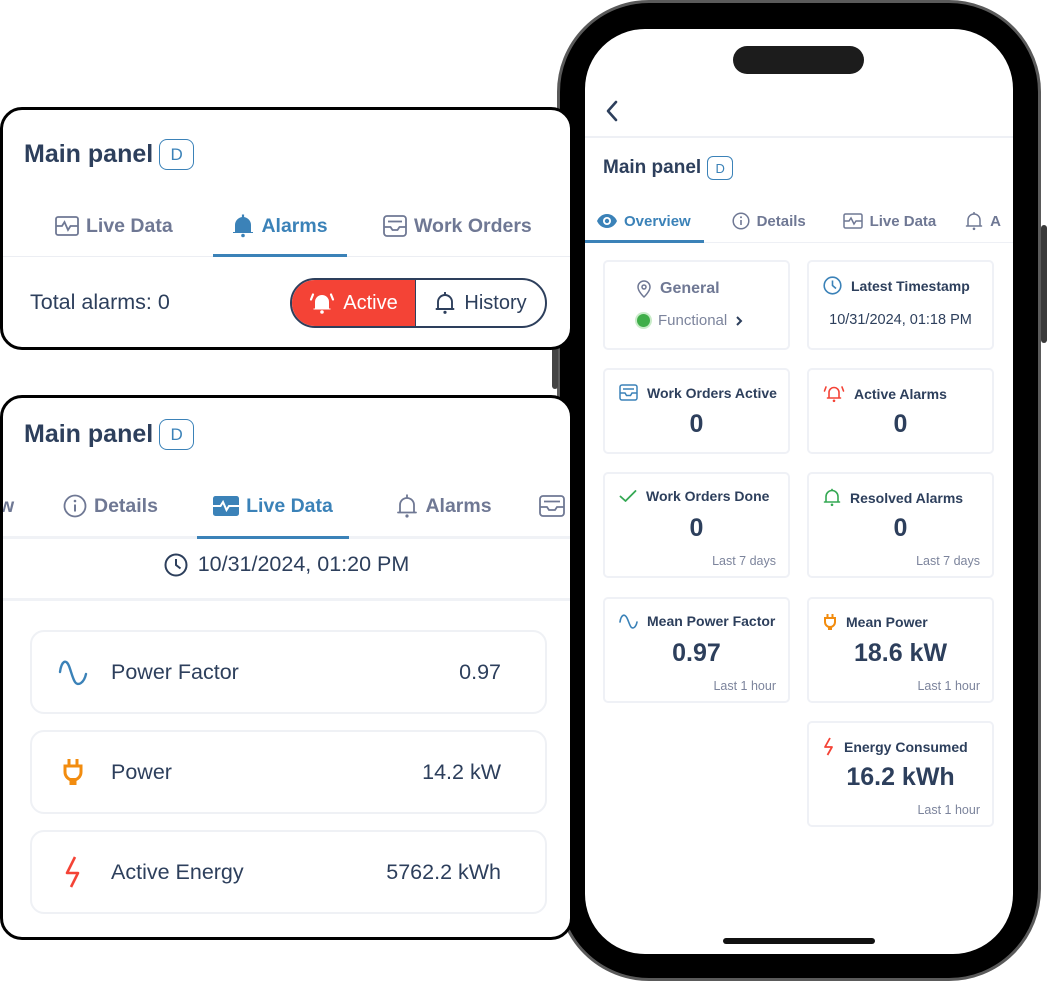 Image resolution: width=1047 pixels, height=983 pixels. I want to click on metric-value: 0.97, so click(480, 671).